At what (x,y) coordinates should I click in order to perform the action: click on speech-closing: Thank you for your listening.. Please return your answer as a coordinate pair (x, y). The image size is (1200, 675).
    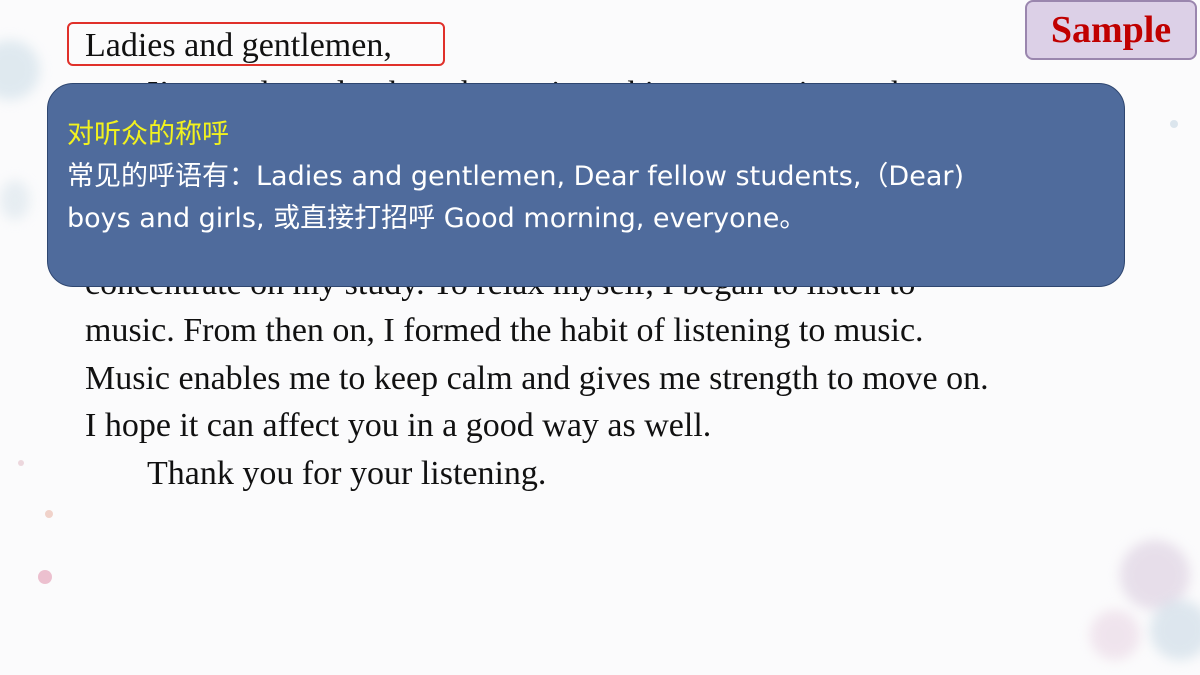
    Looking at the image, I should click on (347, 473).